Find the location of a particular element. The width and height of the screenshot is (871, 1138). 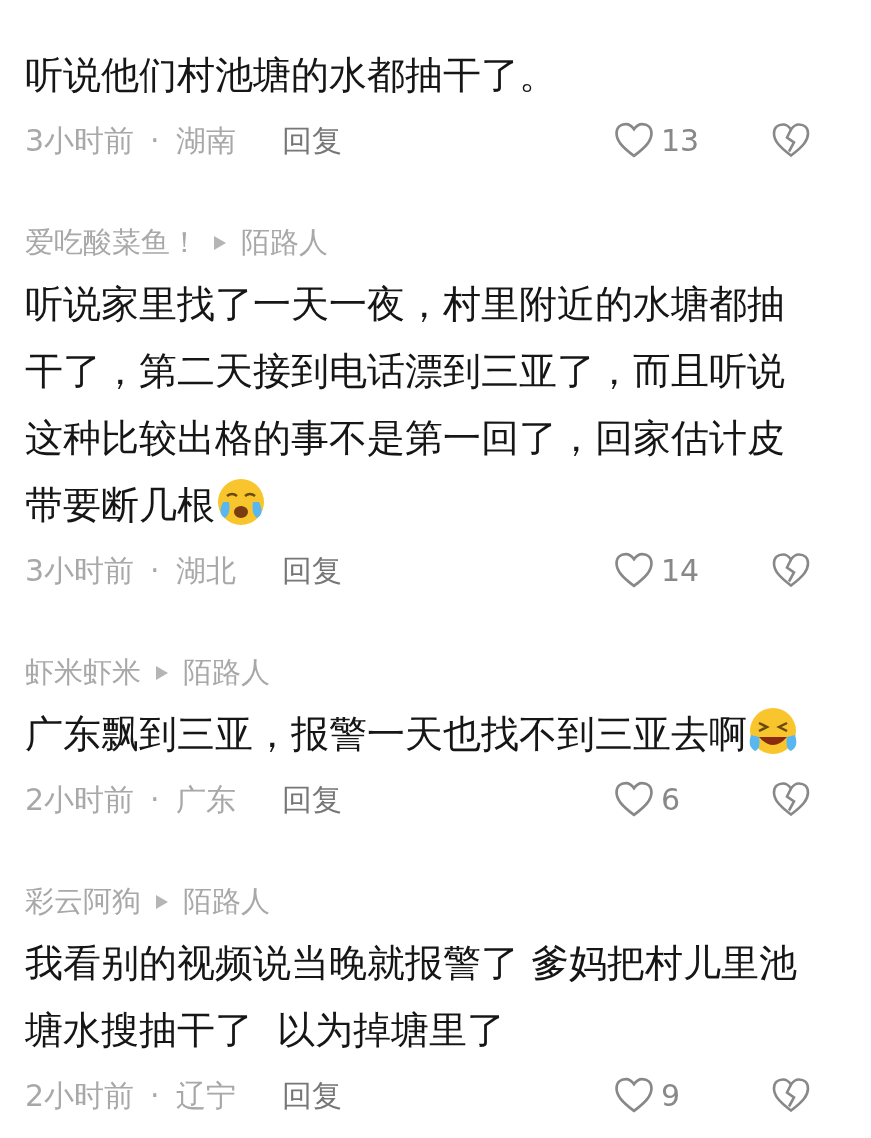

like-count: 6 is located at coordinates (671, 799).